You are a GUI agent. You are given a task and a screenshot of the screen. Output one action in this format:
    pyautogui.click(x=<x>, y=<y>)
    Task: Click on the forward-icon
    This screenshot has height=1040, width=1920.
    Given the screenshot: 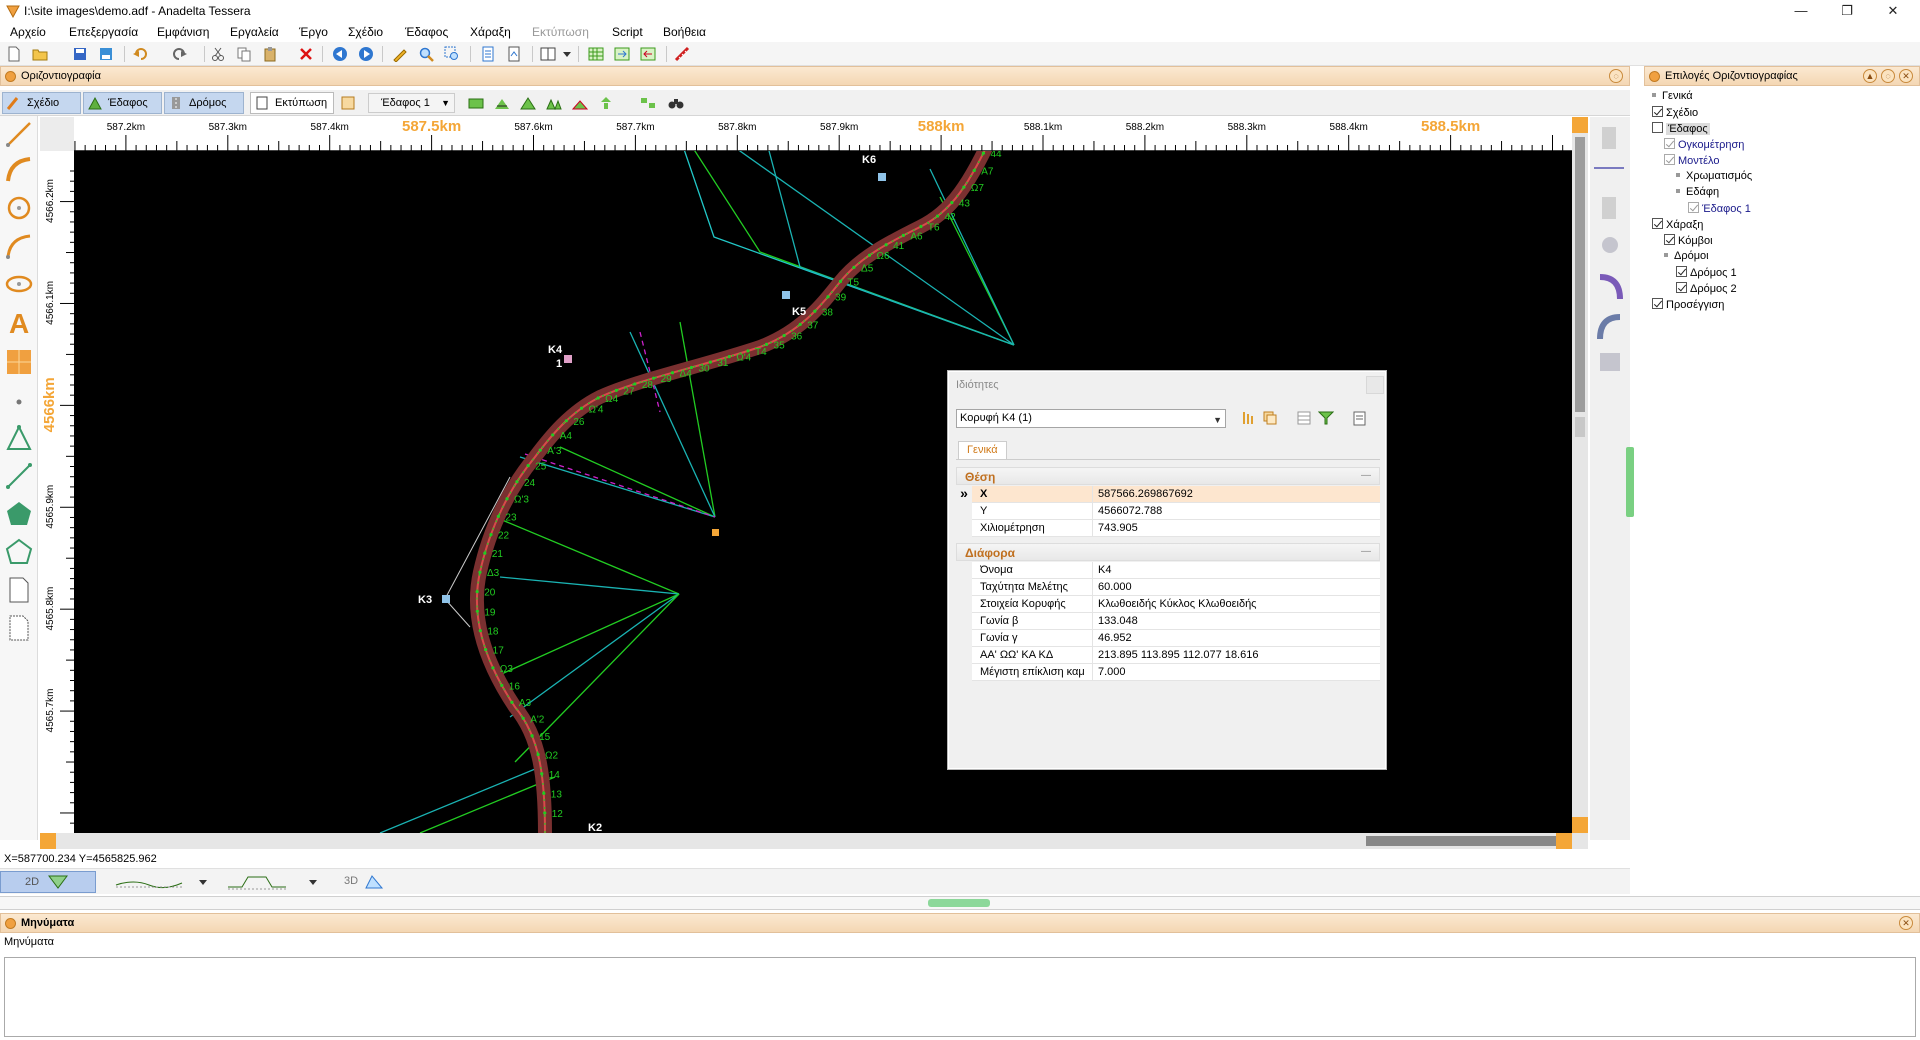 What is the action you would take?
    pyautogui.click(x=366, y=54)
    